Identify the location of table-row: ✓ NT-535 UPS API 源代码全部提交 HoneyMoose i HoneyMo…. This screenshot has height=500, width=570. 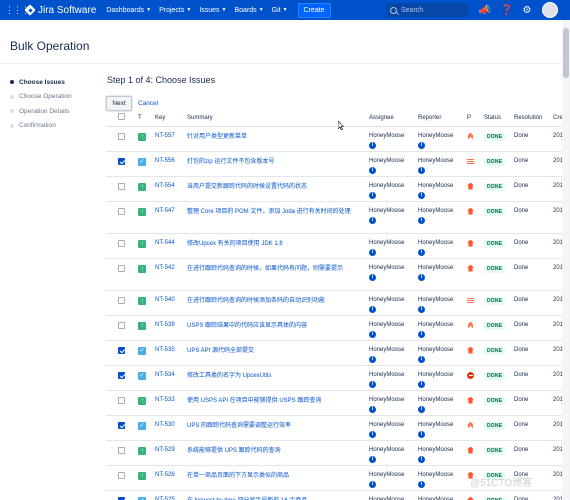
(338, 353).